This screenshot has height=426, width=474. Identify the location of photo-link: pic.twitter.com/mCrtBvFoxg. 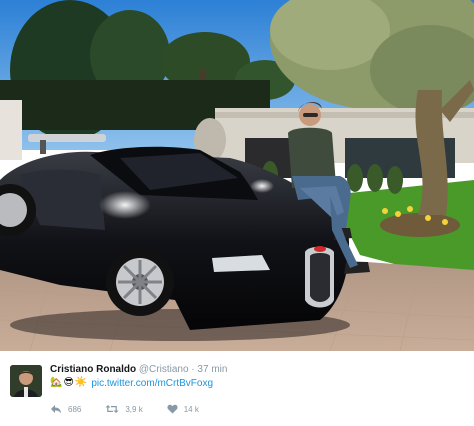
(152, 383).